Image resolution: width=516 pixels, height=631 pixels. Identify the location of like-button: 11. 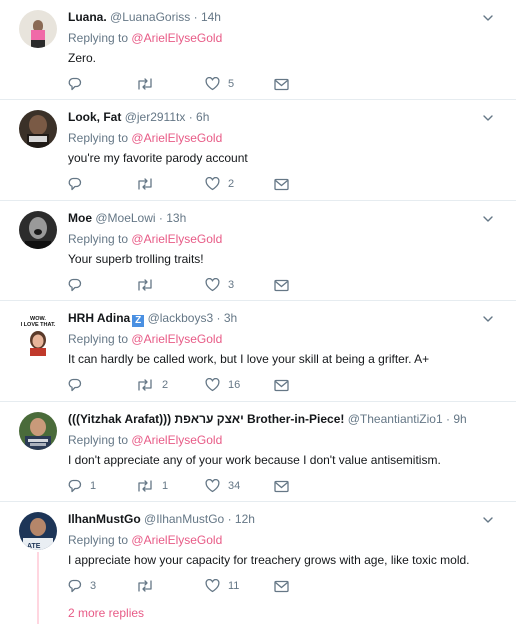
(222, 586).